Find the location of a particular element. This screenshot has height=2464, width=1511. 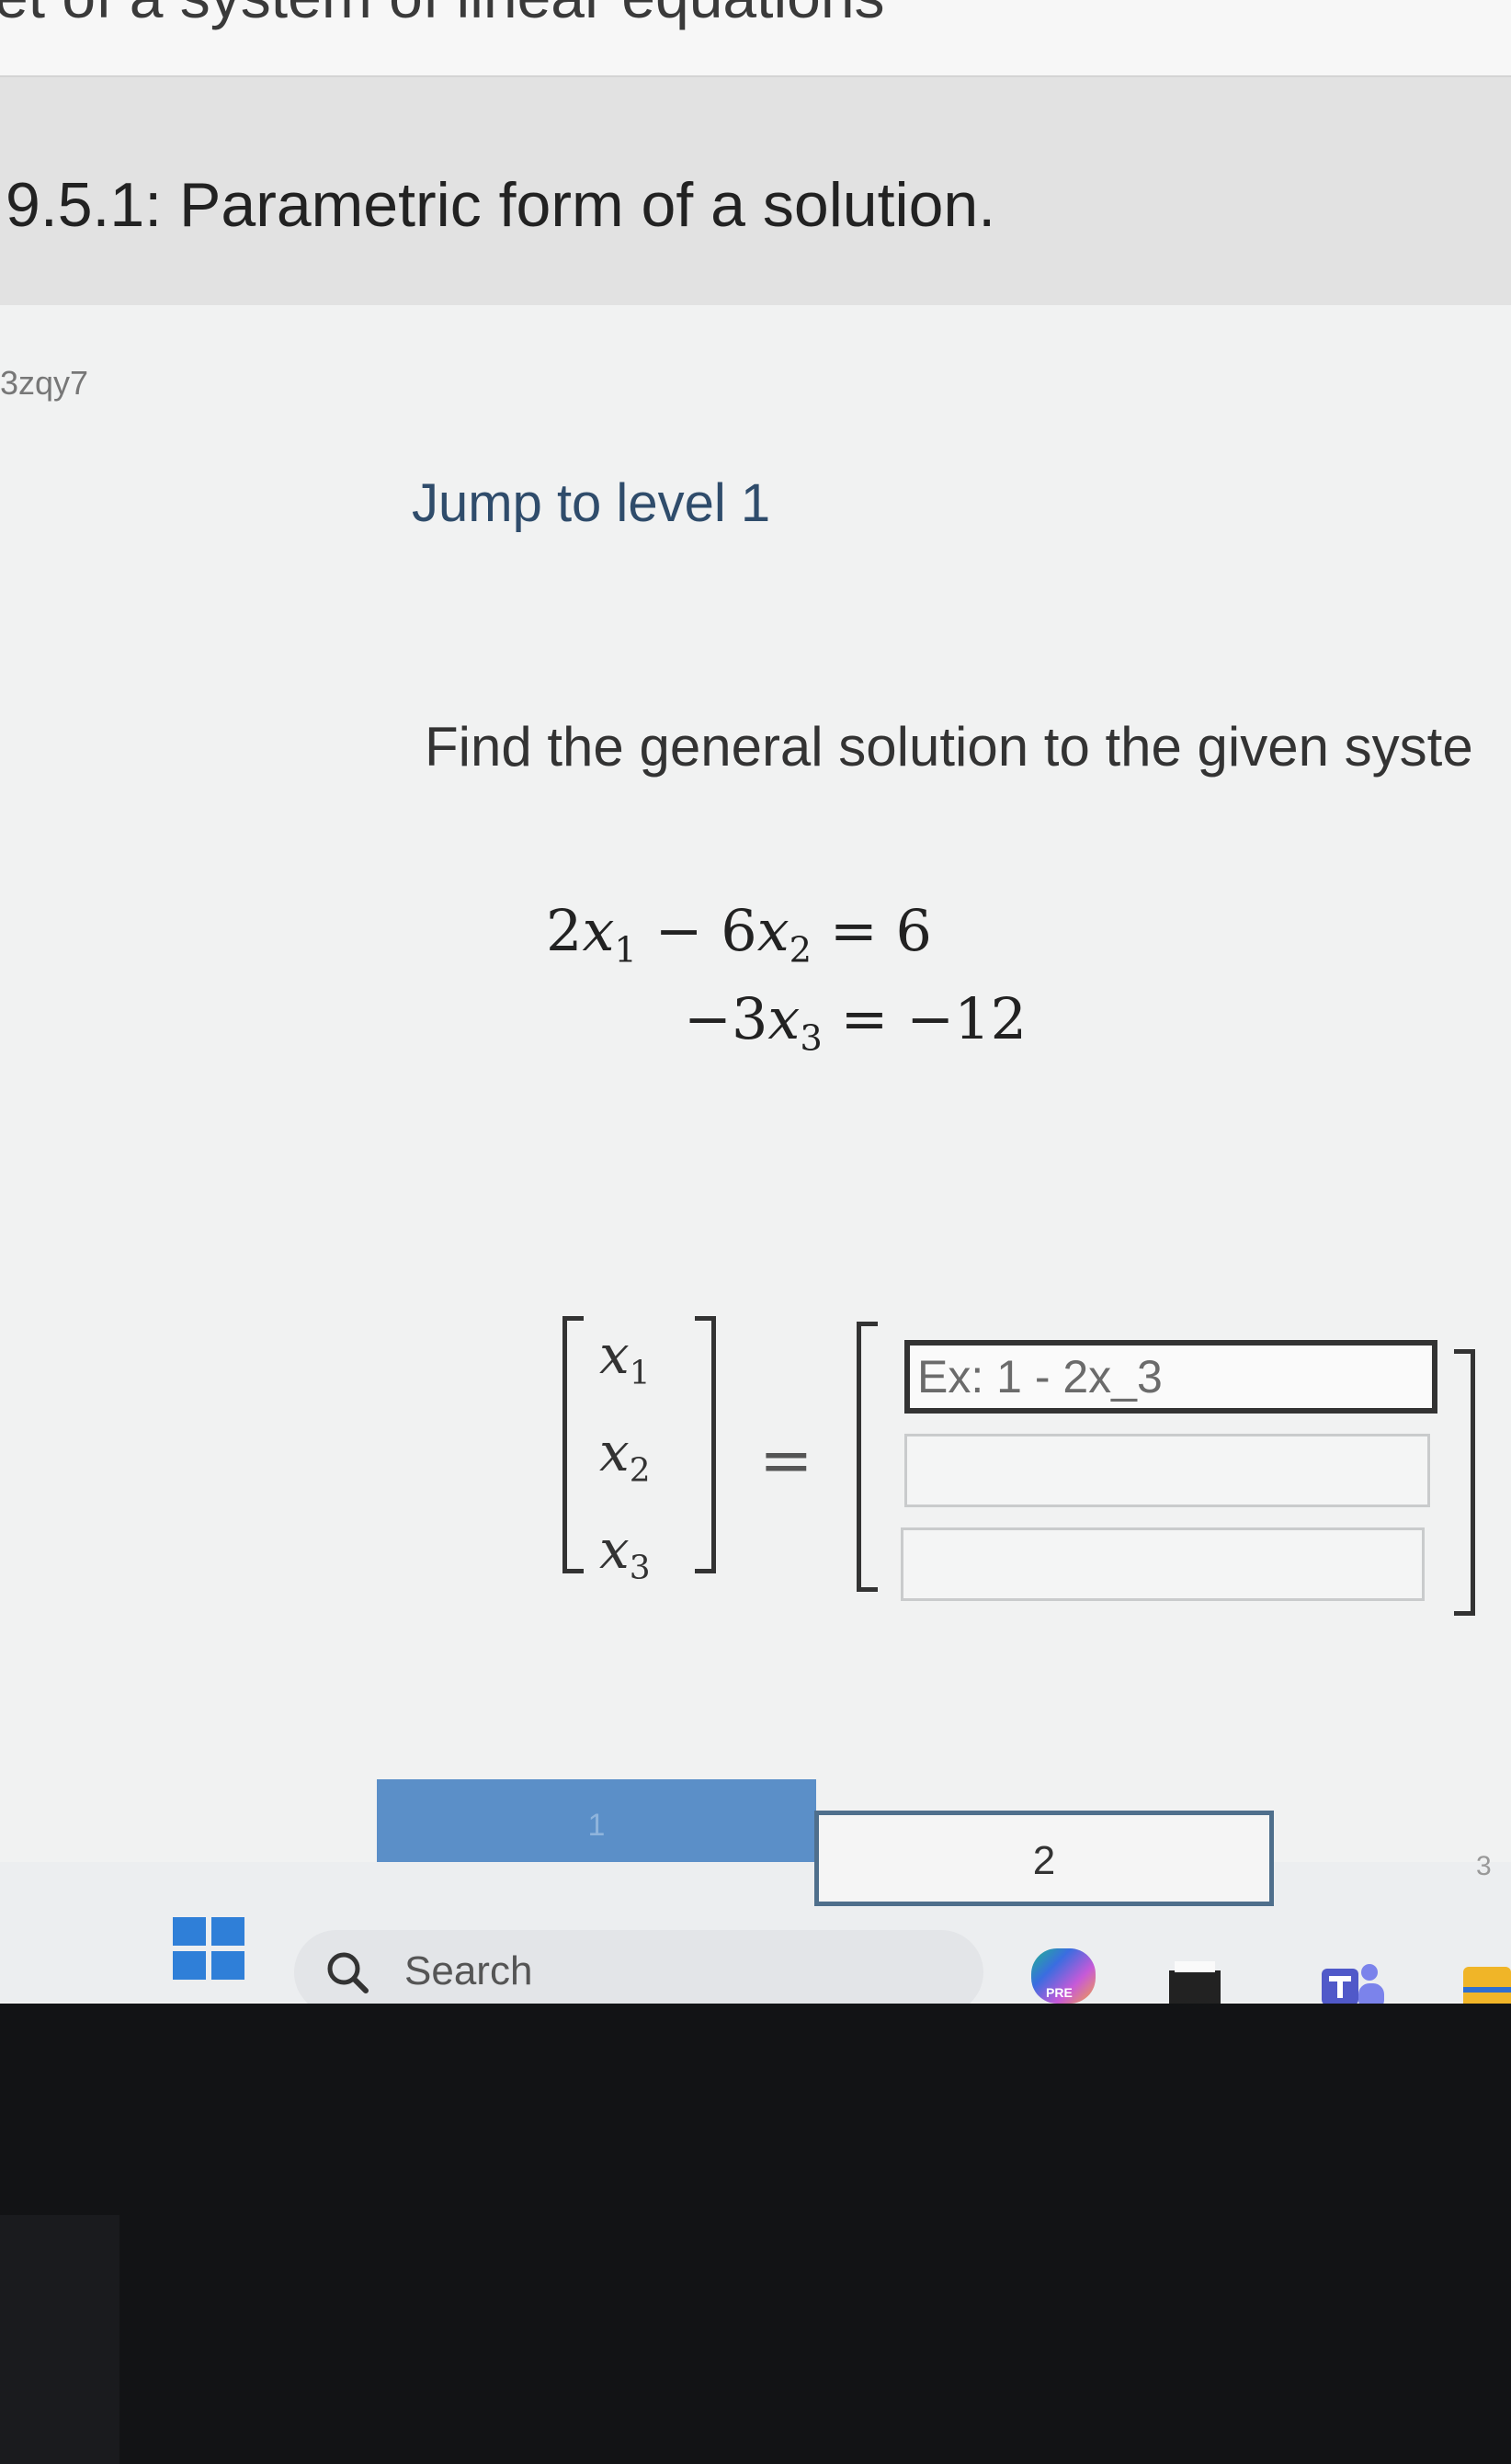

equation-2: −3x3 = −12 is located at coordinates (856, 1023).